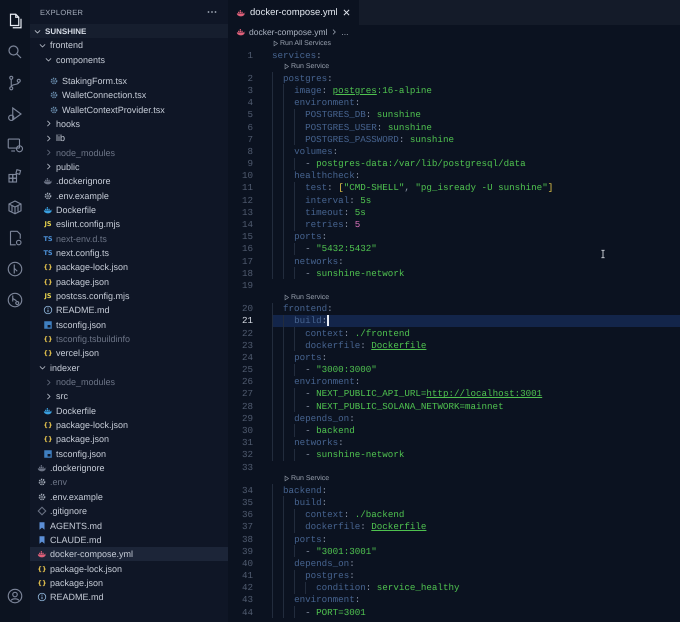 This screenshot has height=622, width=680. I want to click on line-number: 16, so click(247, 248).